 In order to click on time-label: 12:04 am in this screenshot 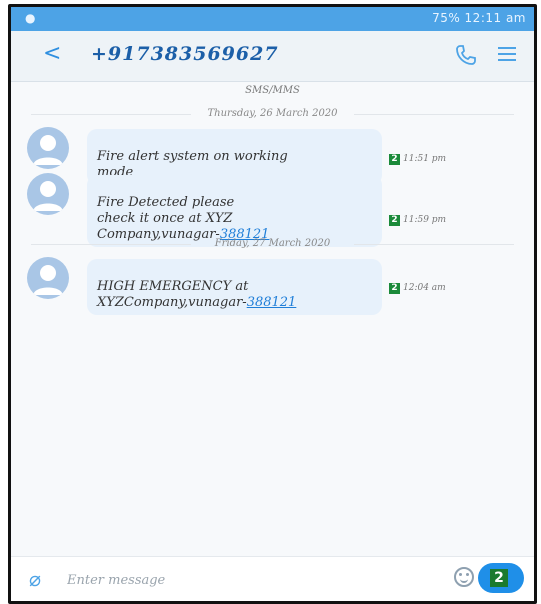, I will do `click(424, 288)`.